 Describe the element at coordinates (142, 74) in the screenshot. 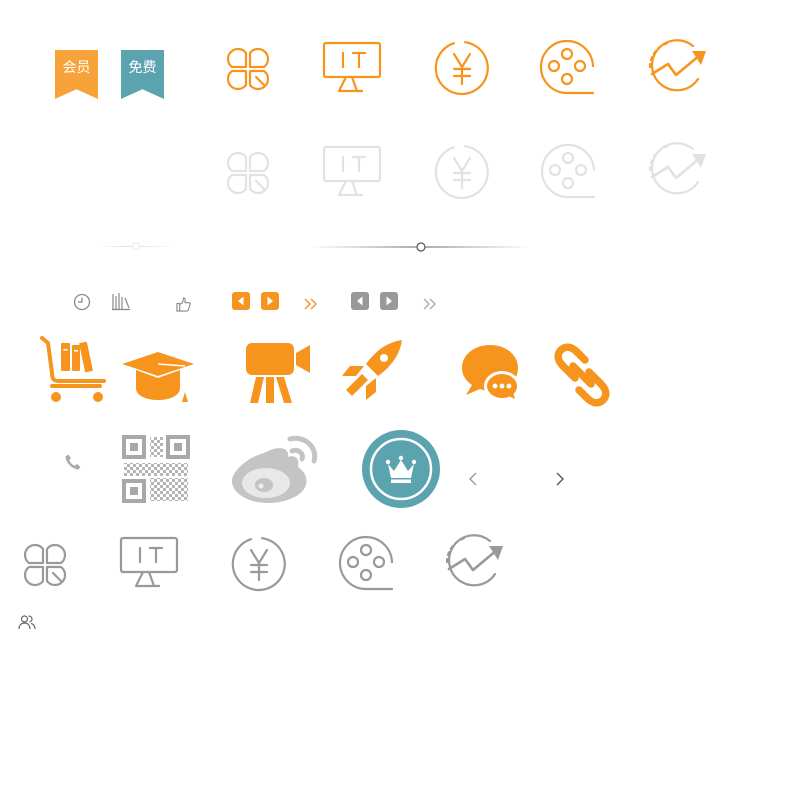

I see `free-badge: 免费` at that location.